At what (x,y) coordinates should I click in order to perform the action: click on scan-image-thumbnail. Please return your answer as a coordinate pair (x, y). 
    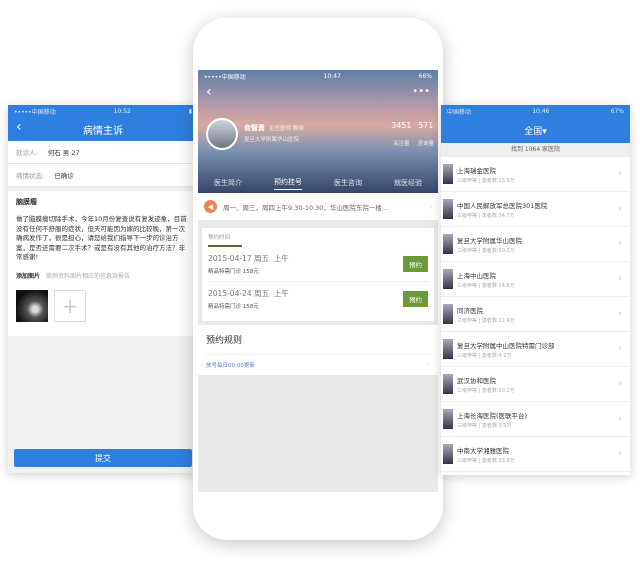
    Looking at the image, I should click on (32, 305).